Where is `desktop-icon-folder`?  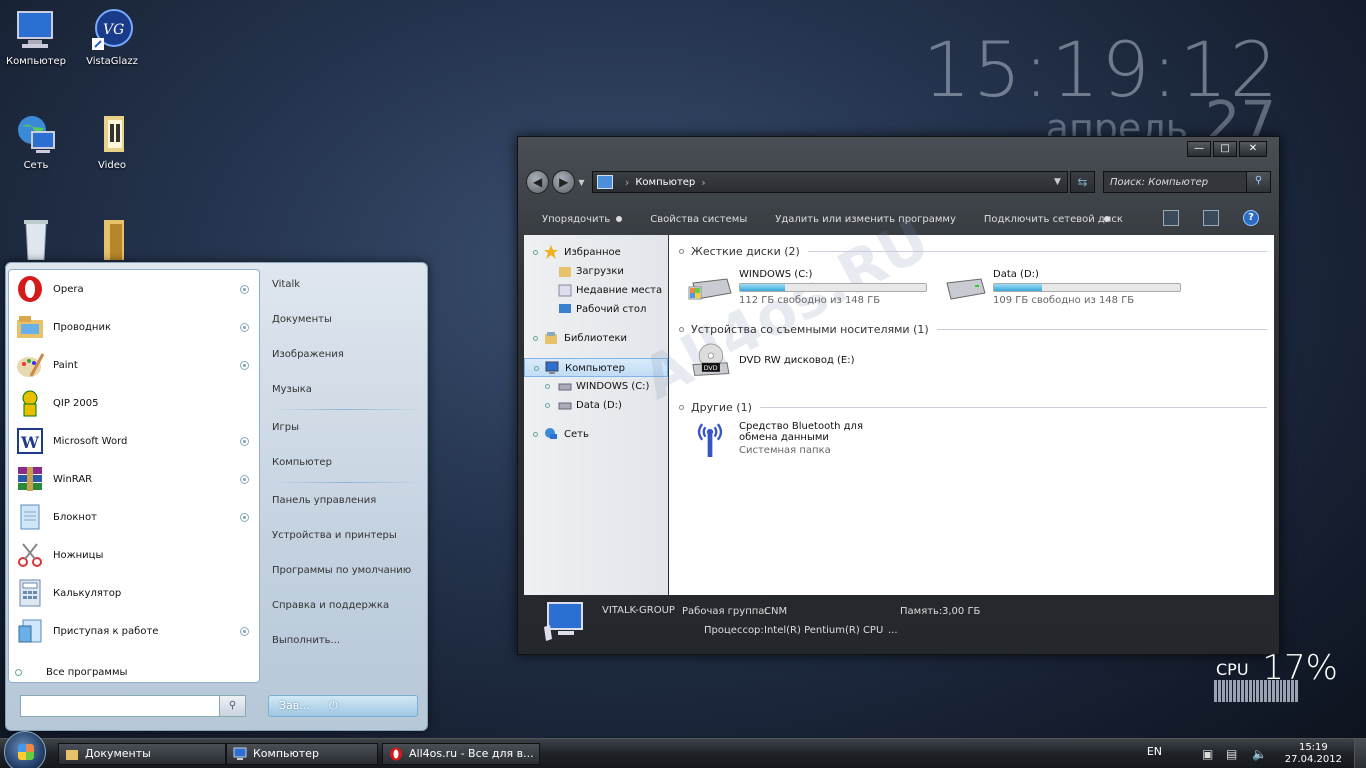
desktop-icon-folder is located at coordinates (112, 240).